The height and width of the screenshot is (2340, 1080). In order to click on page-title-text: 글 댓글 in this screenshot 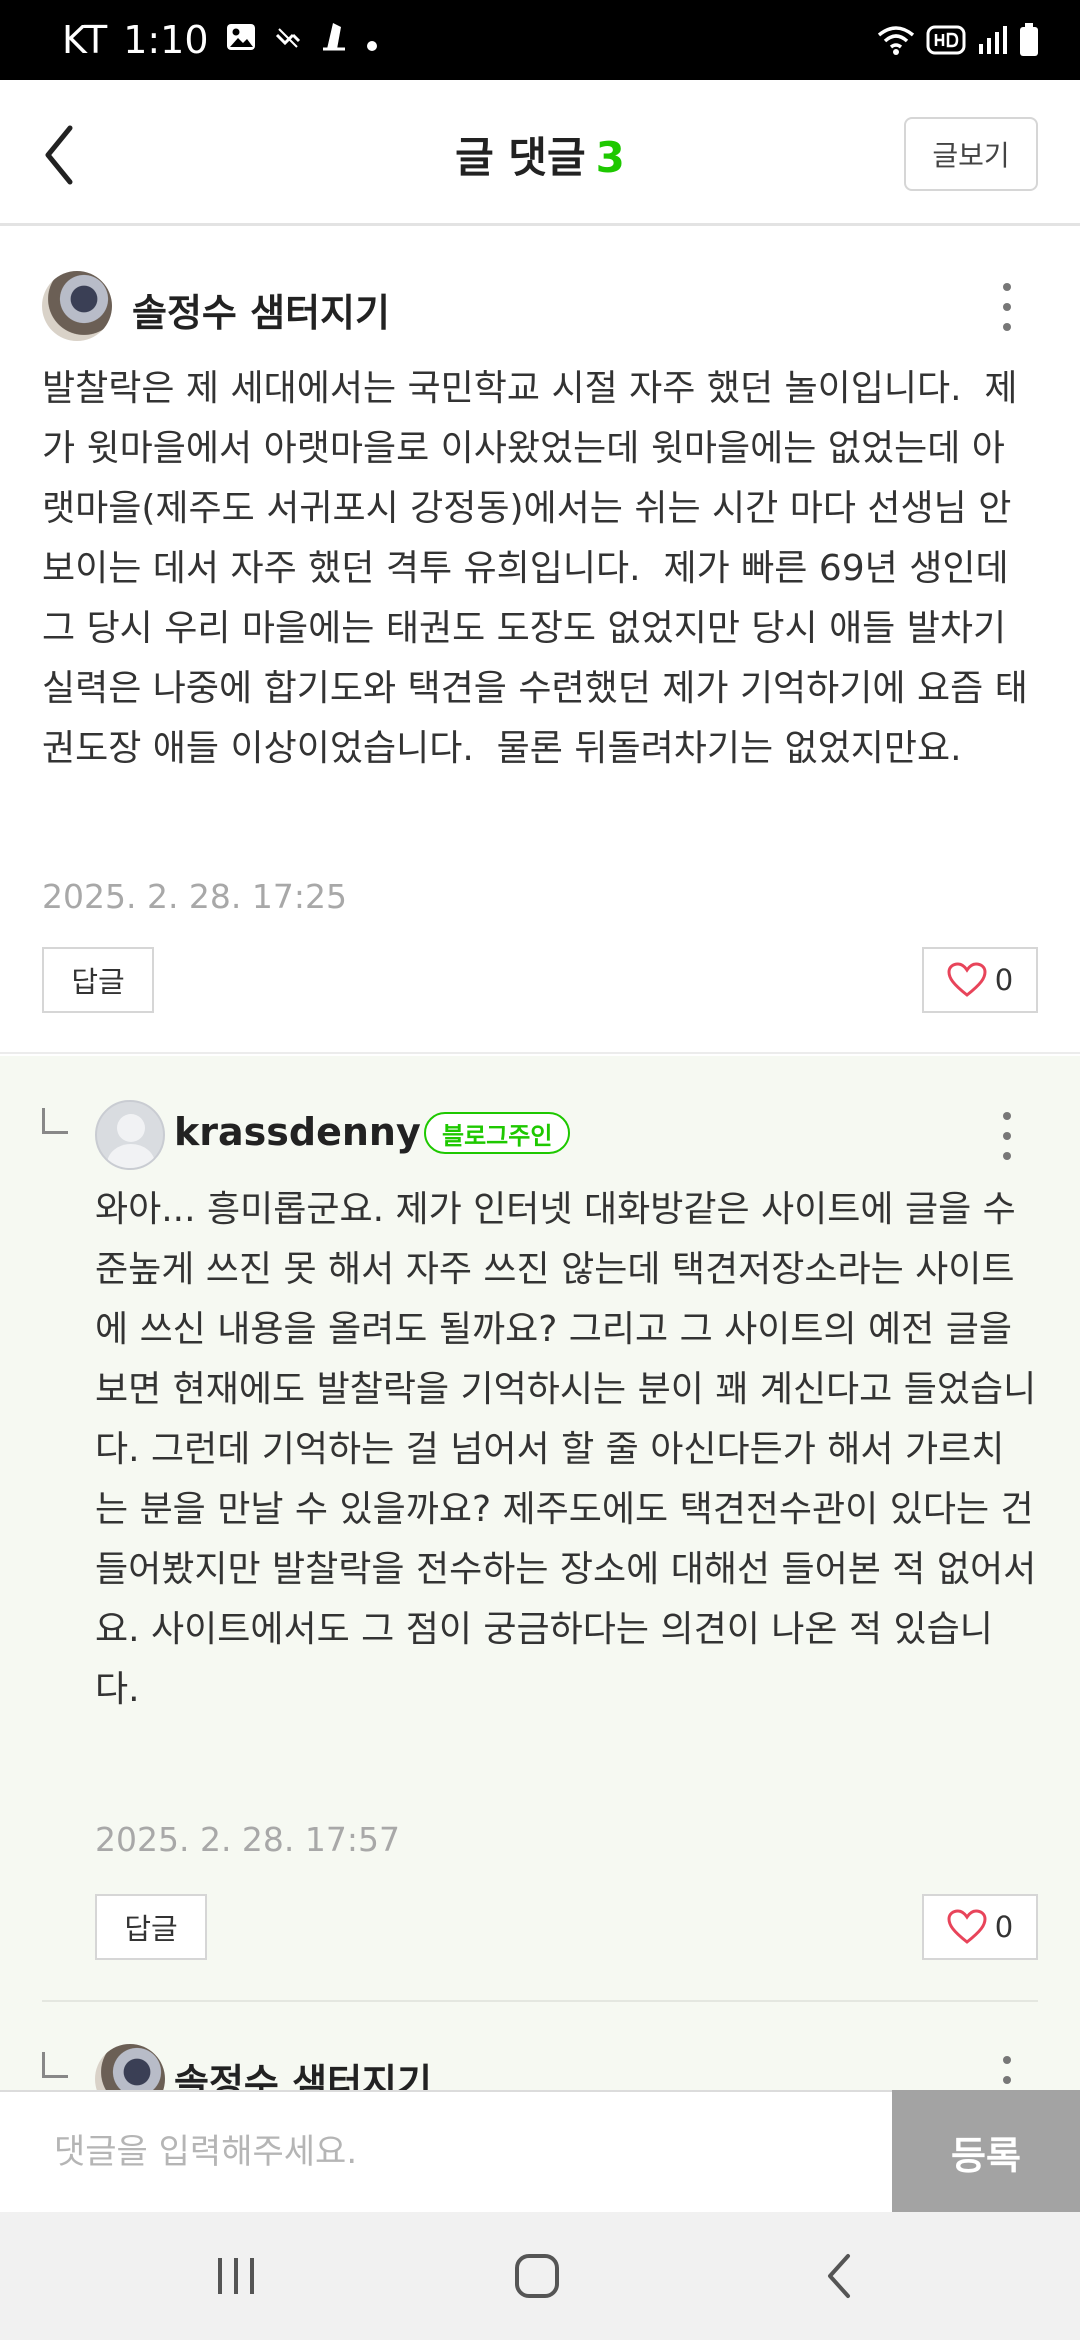, I will do `click(520, 157)`.